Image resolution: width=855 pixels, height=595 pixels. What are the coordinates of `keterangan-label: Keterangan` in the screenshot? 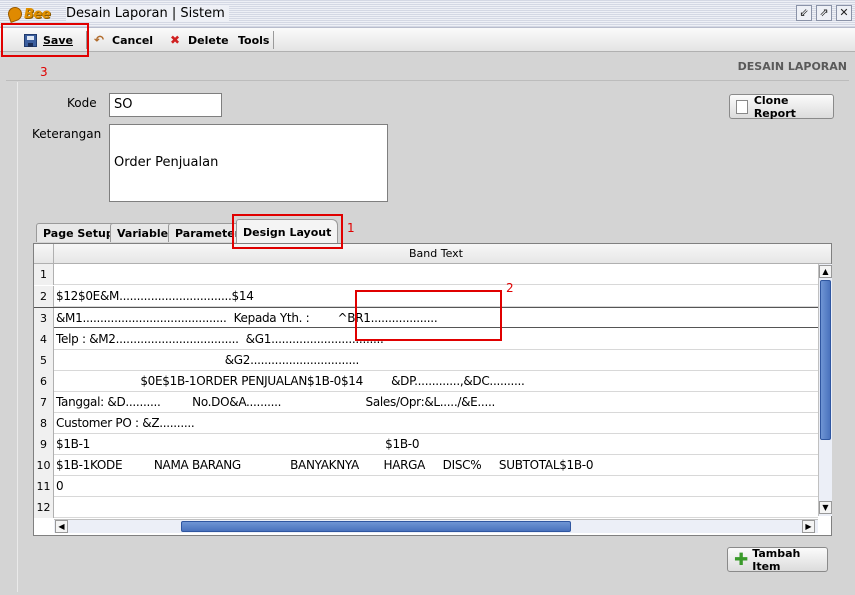 It's located at (67, 134).